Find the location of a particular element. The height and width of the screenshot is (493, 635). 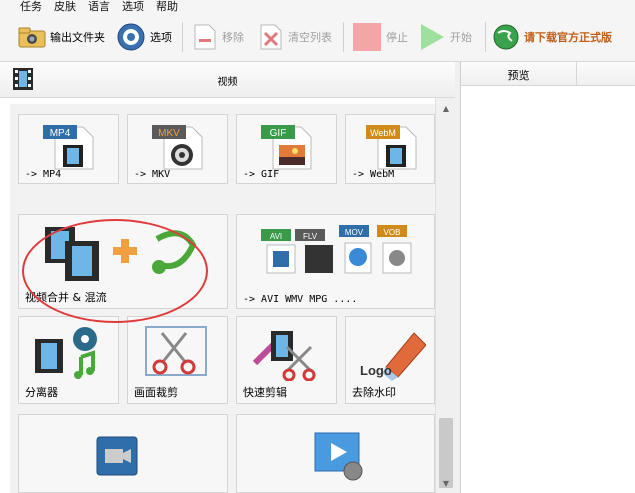

category-header: 视频 is located at coordinates (227, 80).